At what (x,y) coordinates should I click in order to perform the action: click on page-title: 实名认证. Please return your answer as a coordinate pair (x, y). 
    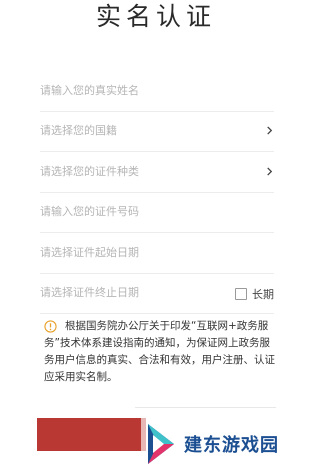
    Looking at the image, I should click on (155, 16).